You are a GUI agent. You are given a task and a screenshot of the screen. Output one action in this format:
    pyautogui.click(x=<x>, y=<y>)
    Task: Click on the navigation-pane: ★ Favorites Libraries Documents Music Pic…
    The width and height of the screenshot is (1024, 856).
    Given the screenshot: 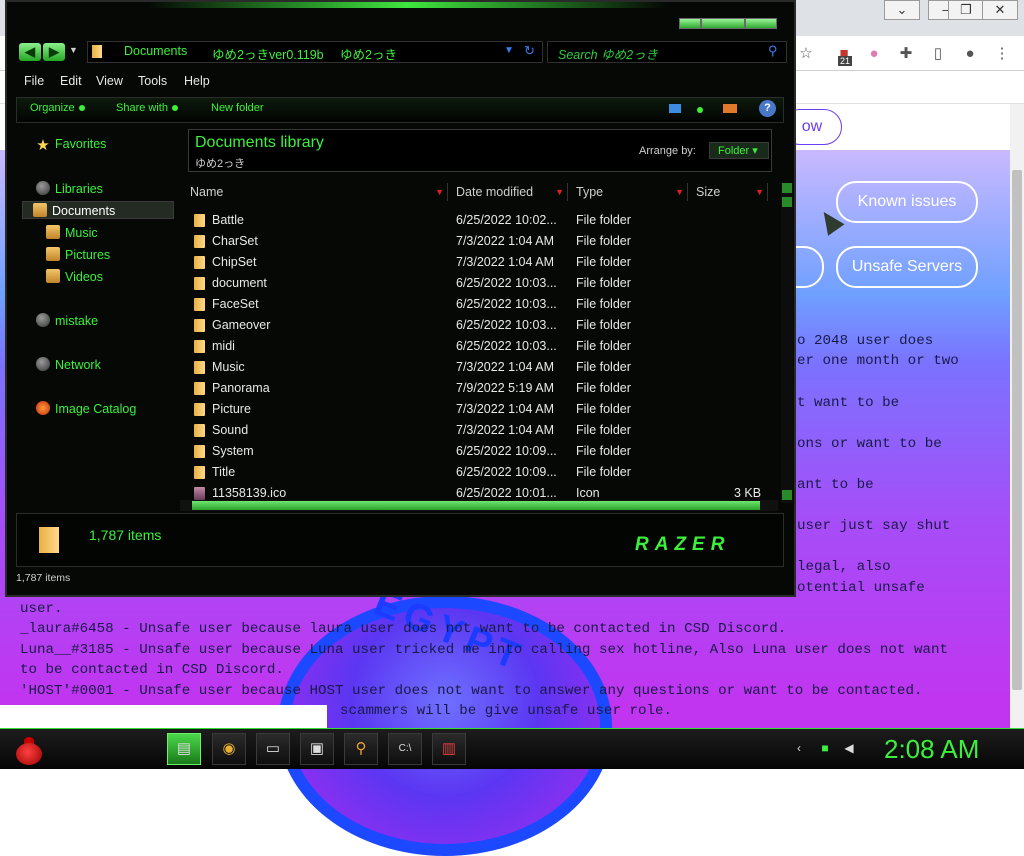 What is the action you would take?
    pyautogui.click(x=95, y=318)
    